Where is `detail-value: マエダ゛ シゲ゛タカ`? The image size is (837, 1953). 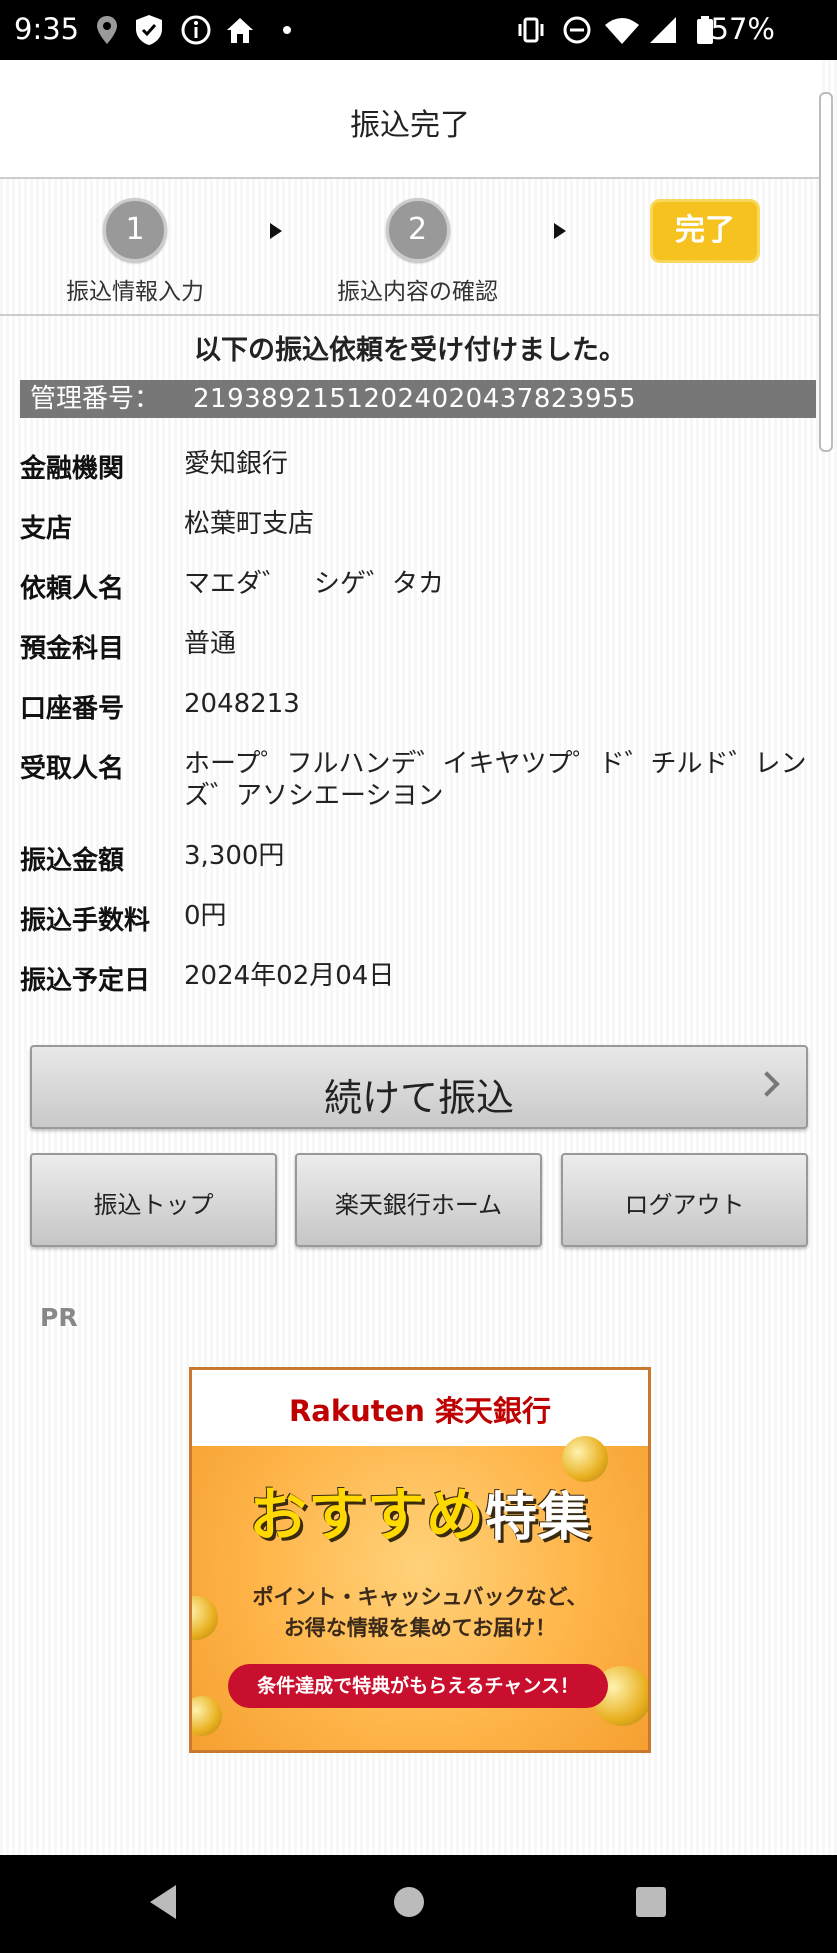
detail-value: マエダ゛ シゲ゛タカ is located at coordinates (314, 584).